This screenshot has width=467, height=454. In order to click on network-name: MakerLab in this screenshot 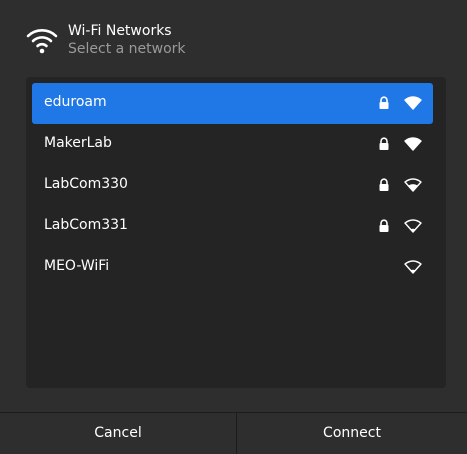, I will do `click(78, 143)`.